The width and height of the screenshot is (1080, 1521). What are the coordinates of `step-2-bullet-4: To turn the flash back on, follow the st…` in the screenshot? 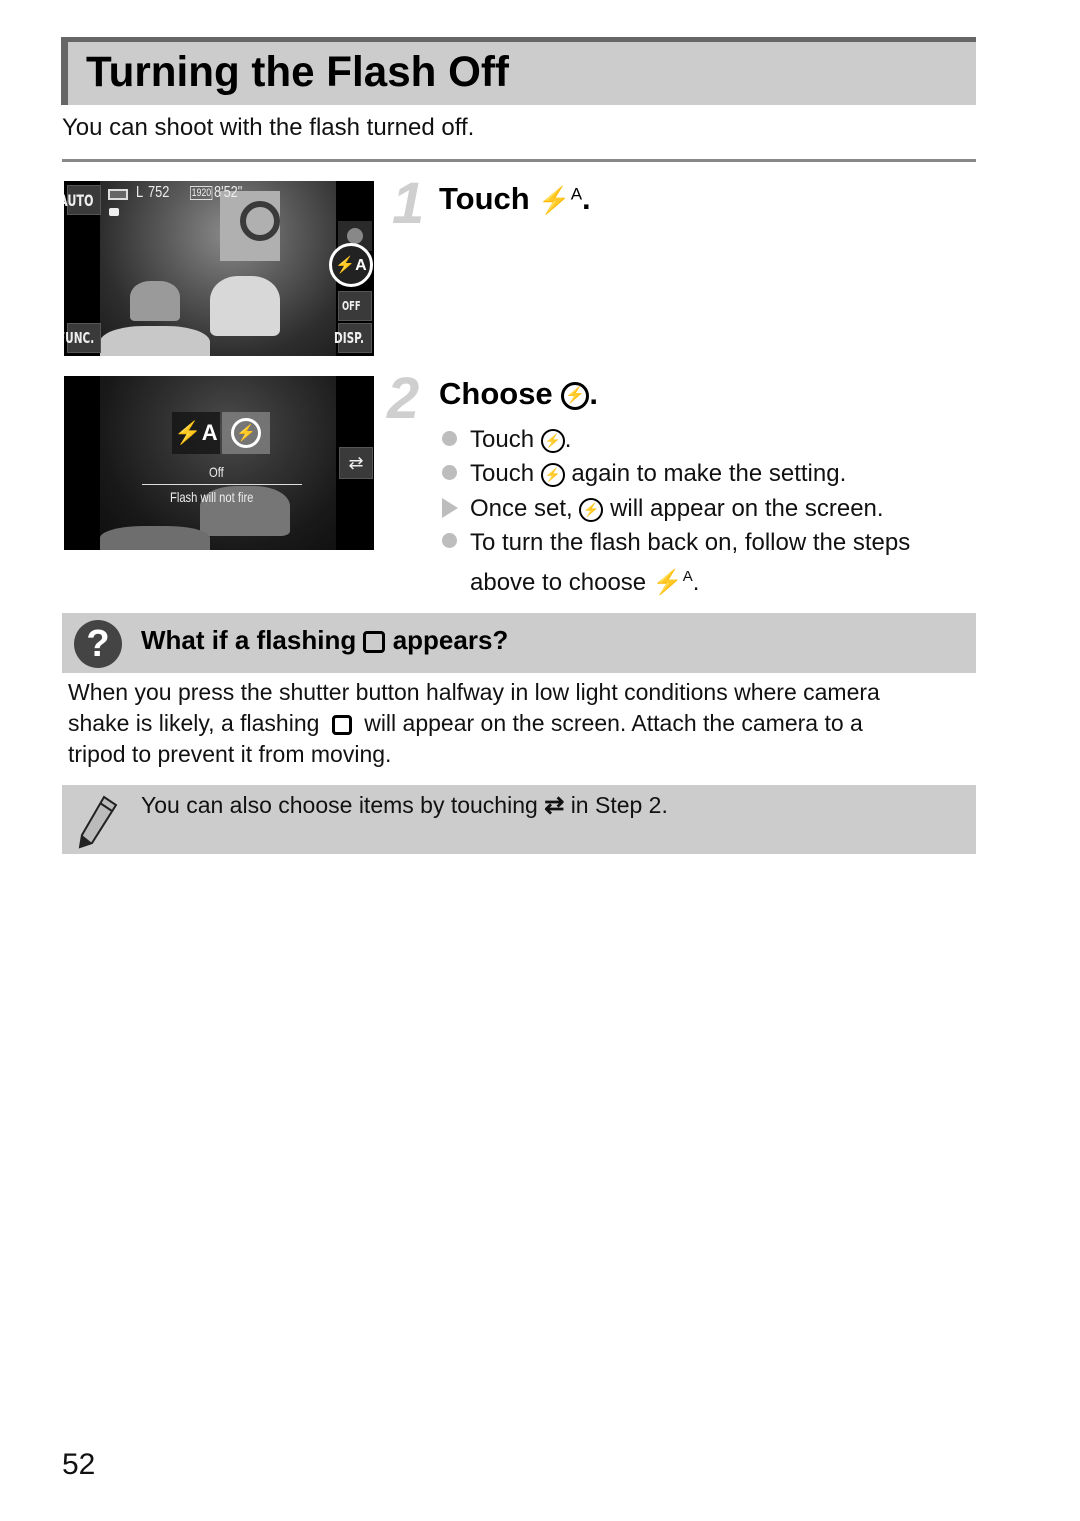 It's located at (690, 562).